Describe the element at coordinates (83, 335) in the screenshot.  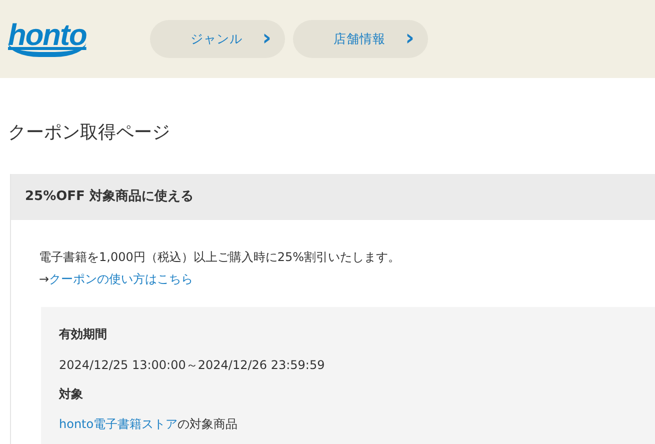
I see `detail-label: 有効期間` at that location.